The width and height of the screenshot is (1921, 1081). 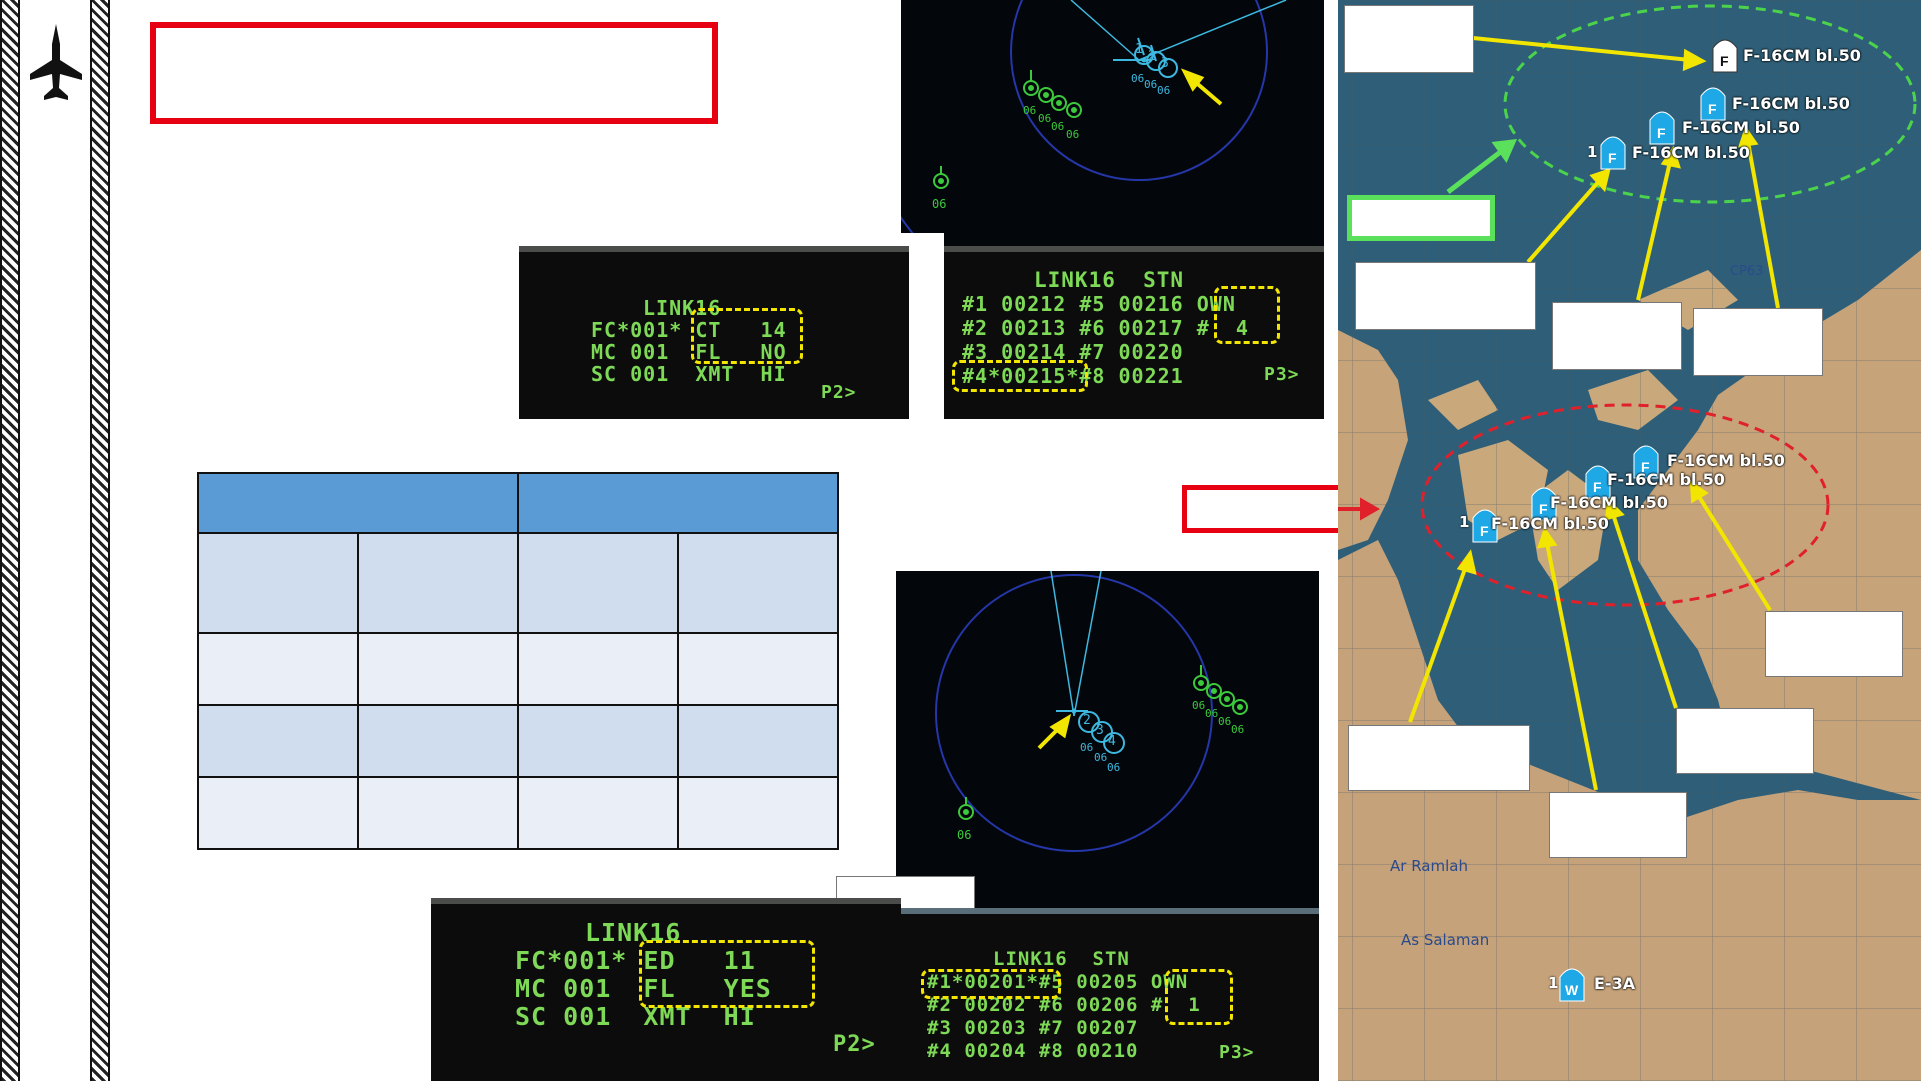 What do you see at coordinates (1572, 990) in the screenshot?
I see `unit-symbol-letter: W` at bounding box center [1572, 990].